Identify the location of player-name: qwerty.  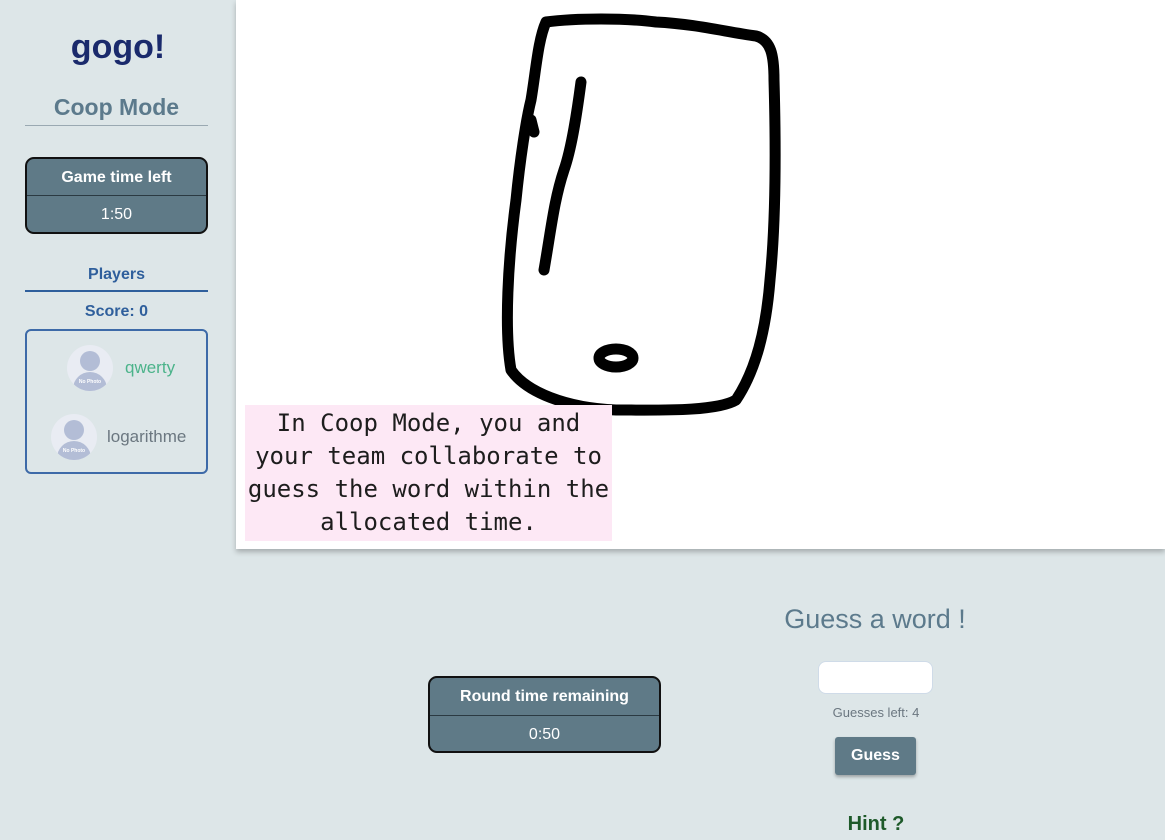
(150, 367).